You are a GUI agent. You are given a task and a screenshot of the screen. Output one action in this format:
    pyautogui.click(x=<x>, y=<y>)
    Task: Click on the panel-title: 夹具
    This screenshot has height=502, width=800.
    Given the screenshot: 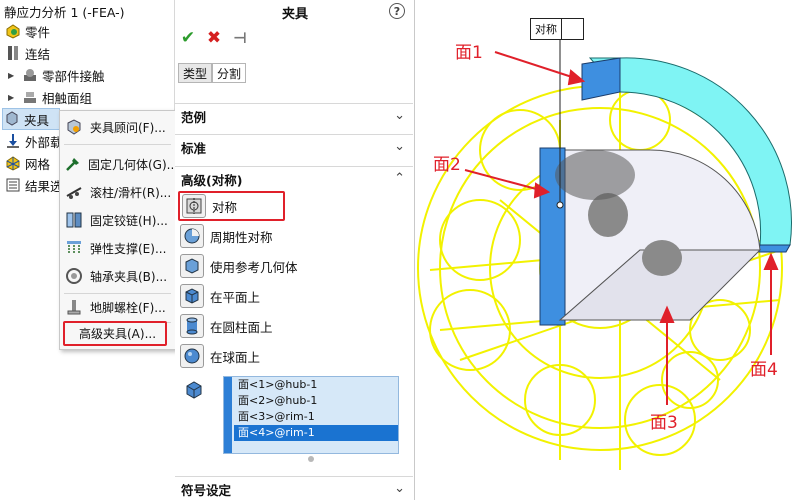 What is the action you would take?
    pyautogui.click(x=294, y=14)
    